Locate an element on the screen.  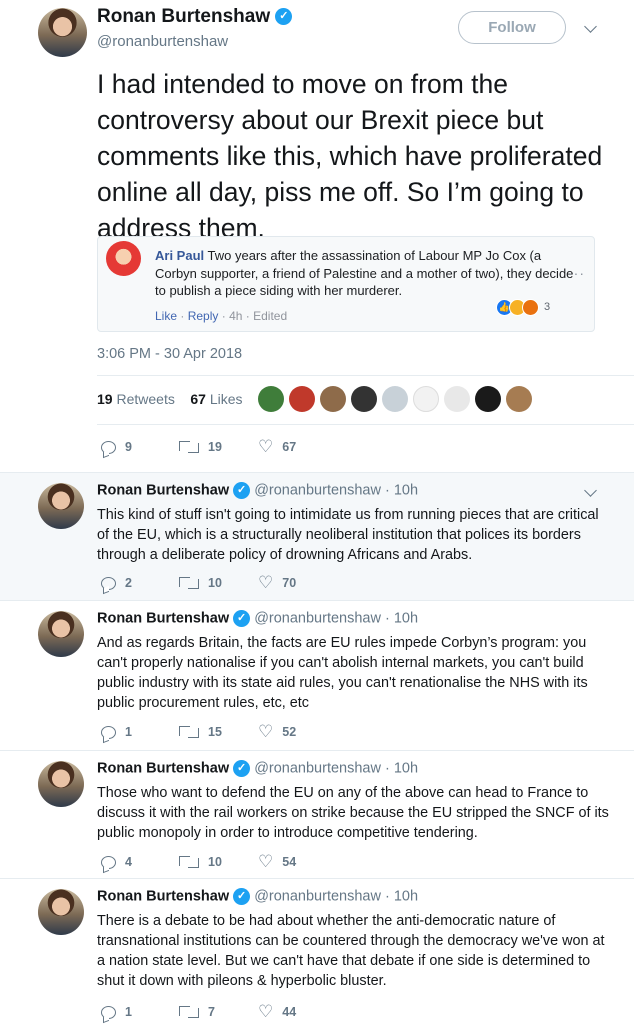
like-button: ♡ 70 is located at coordinates (277, 582).